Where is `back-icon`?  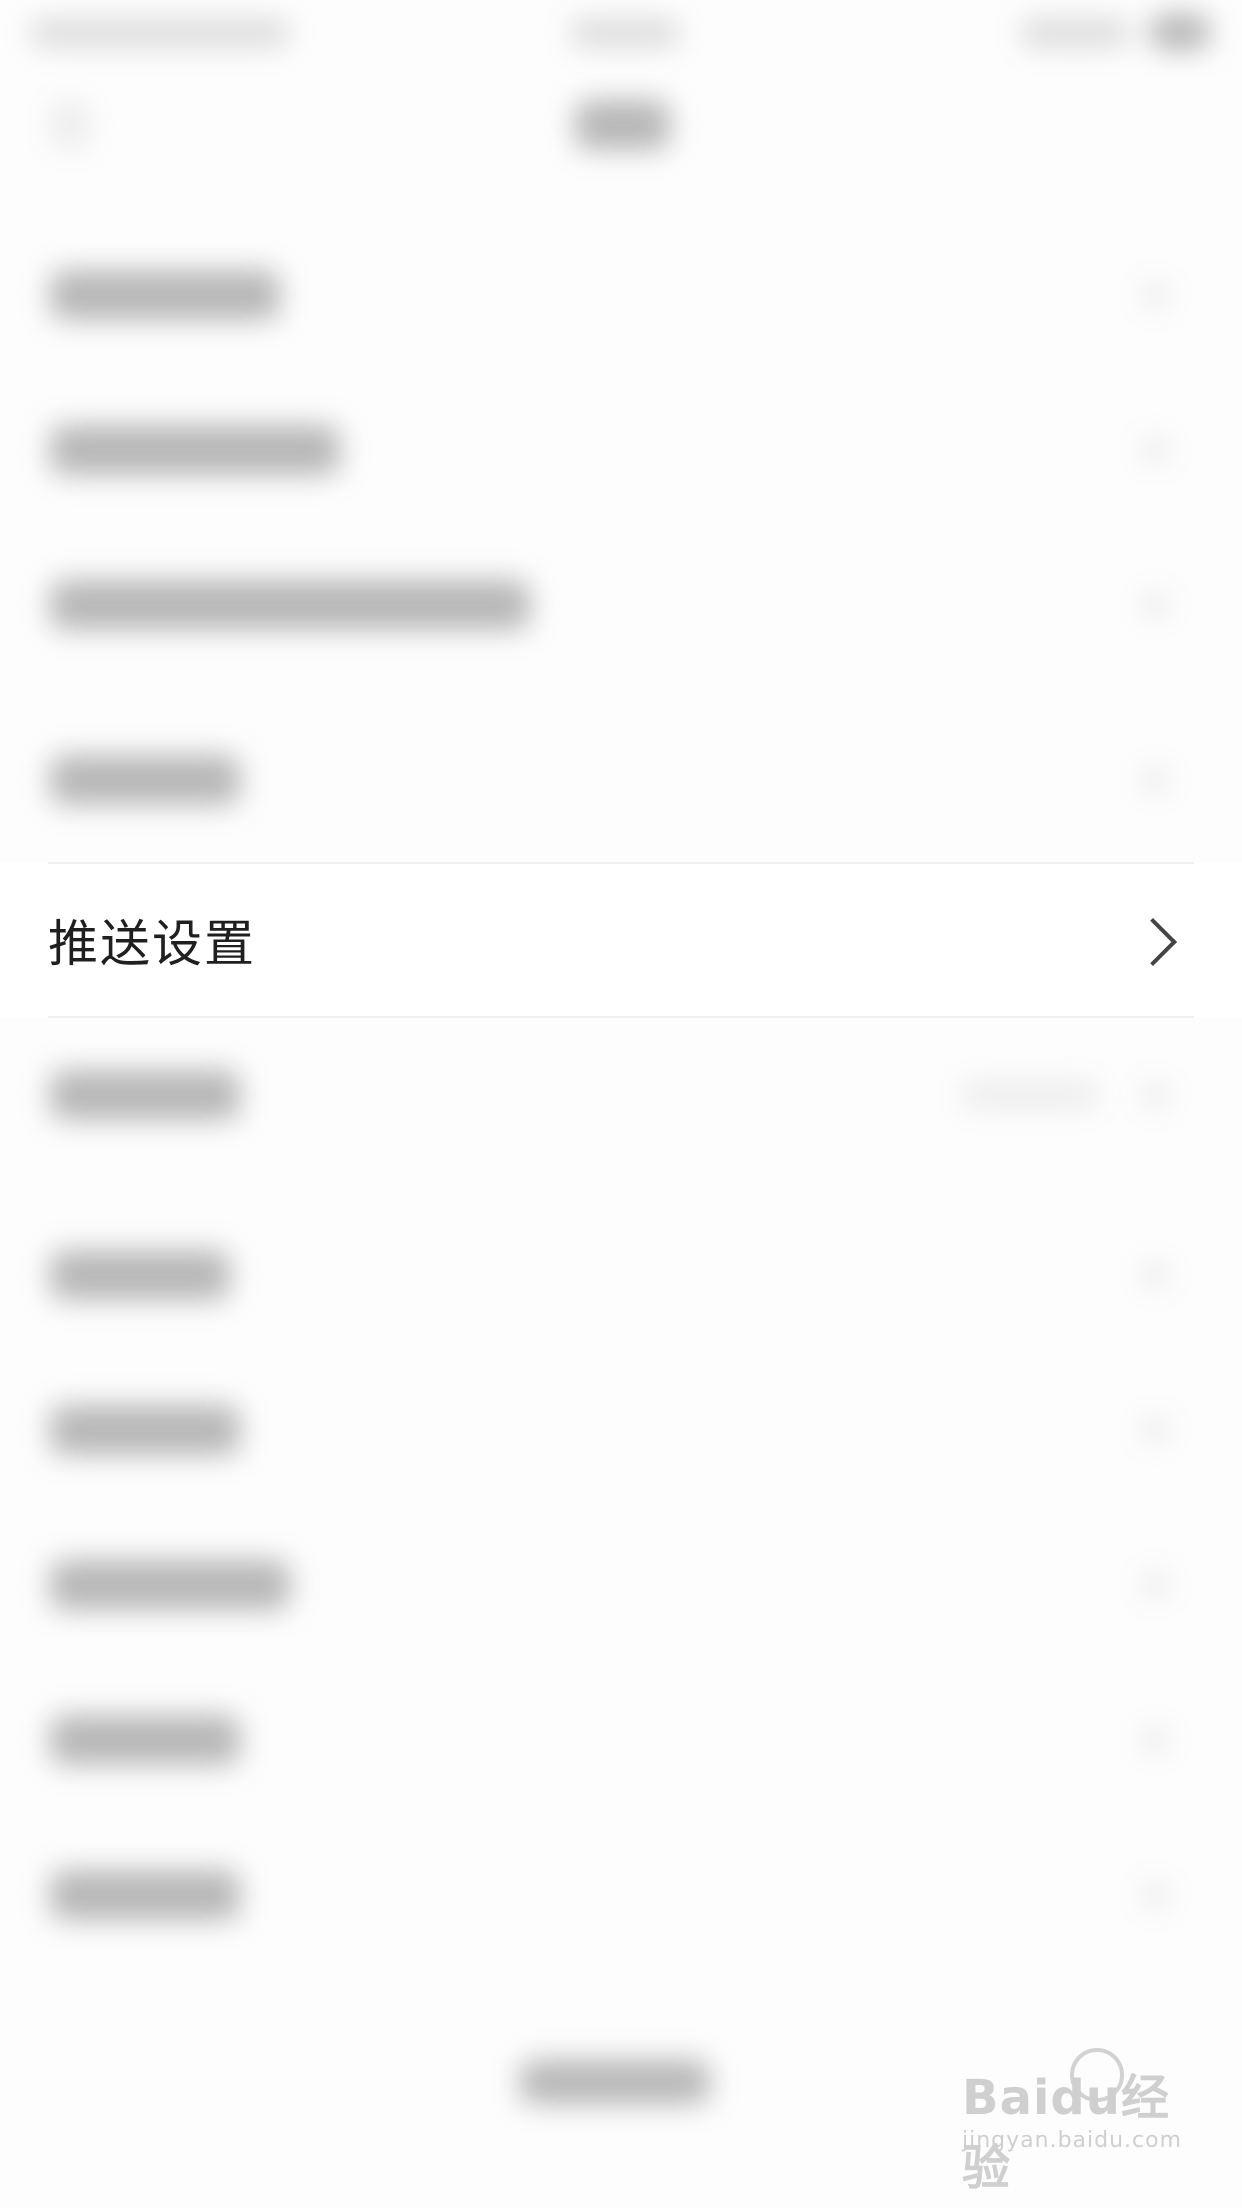 back-icon is located at coordinates (70, 125).